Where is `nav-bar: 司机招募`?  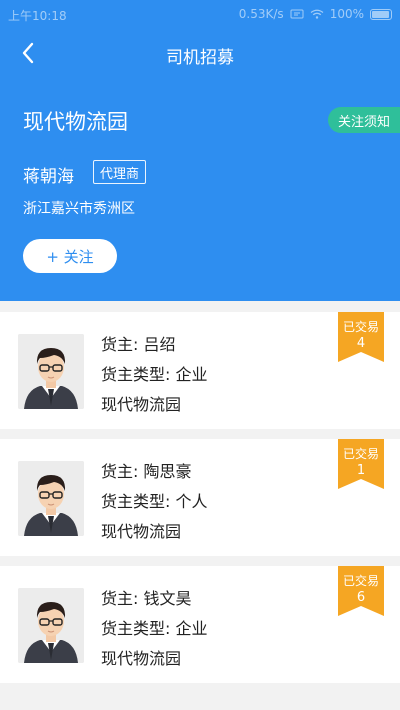 nav-bar: 司机招募 is located at coordinates (200, 53).